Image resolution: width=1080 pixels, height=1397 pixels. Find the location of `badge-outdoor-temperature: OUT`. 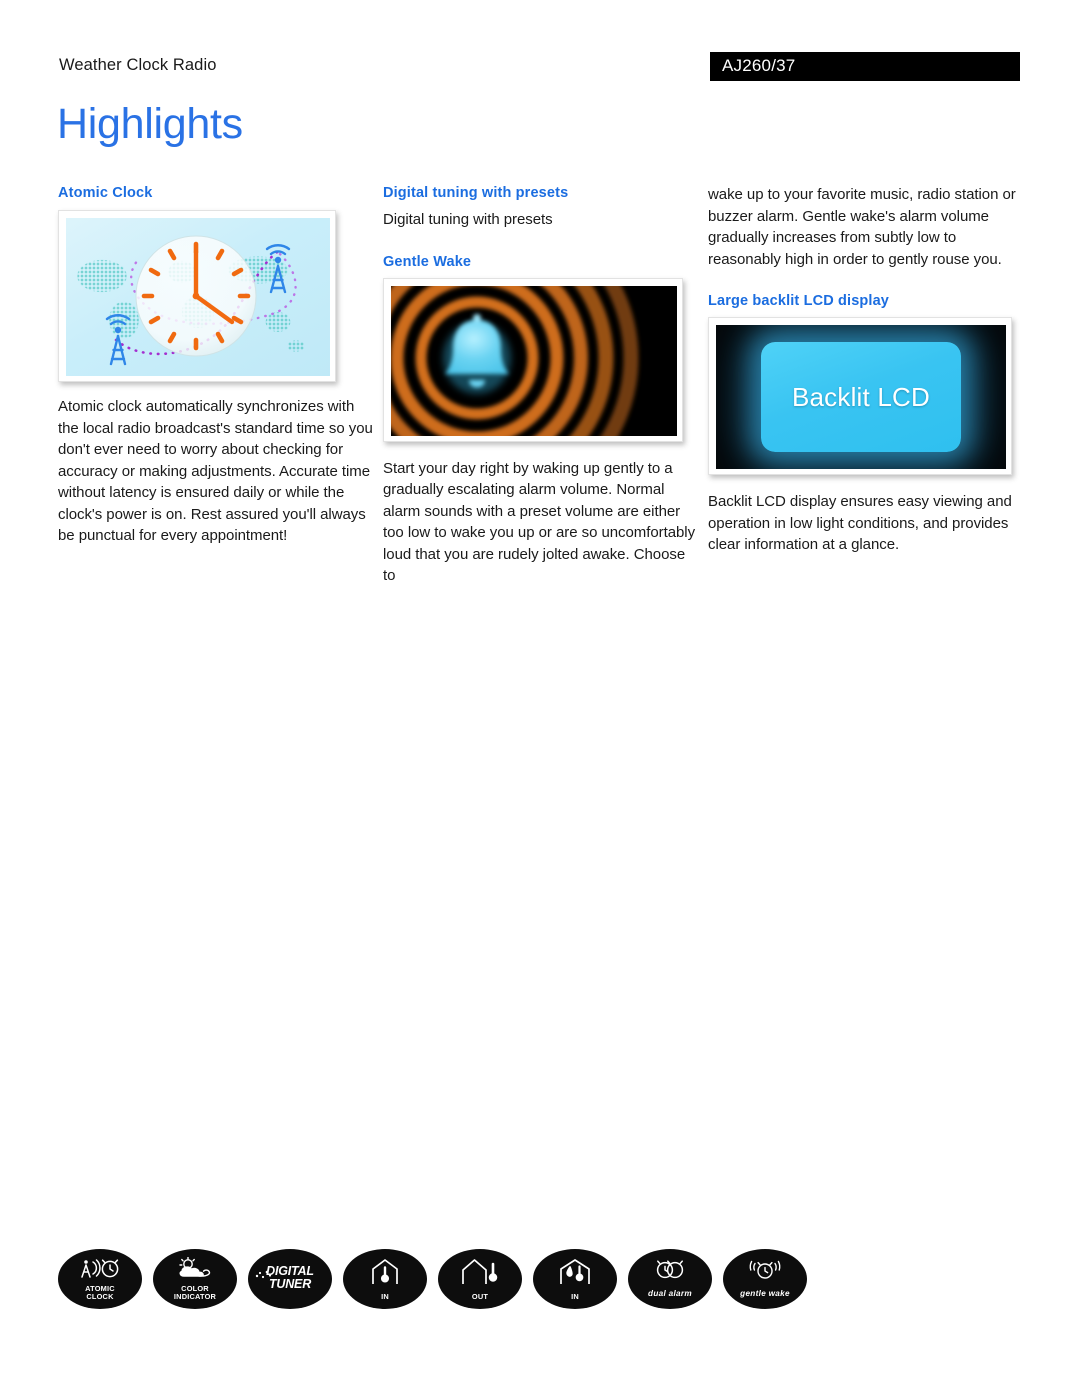

badge-outdoor-temperature: OUT is located at coordinates (480, 1279).